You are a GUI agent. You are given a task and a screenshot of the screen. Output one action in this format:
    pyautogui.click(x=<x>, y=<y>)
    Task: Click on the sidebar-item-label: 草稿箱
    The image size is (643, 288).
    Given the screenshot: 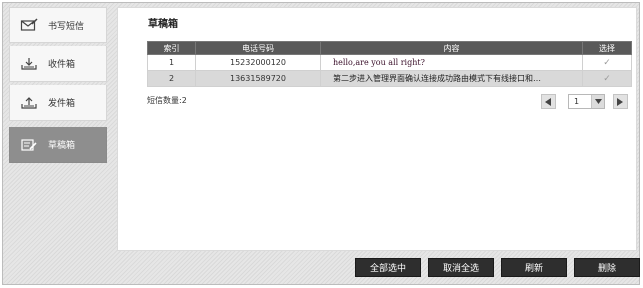 What is the action you would take?
    pyautogui.click(x=62, y=146)
    